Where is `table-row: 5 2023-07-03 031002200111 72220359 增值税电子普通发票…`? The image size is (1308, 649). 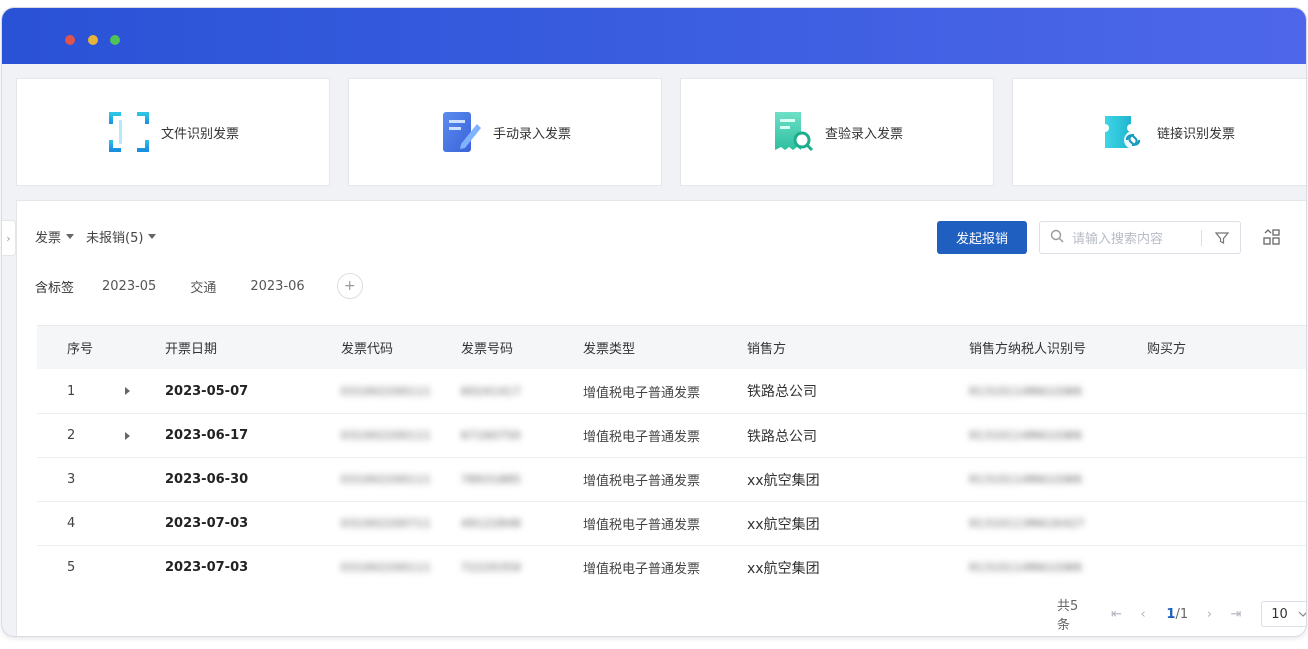 table-row: 5 2023-07-03 031002200111 72220359 增值税电子普通发票… is located at coordinates (671, 567).